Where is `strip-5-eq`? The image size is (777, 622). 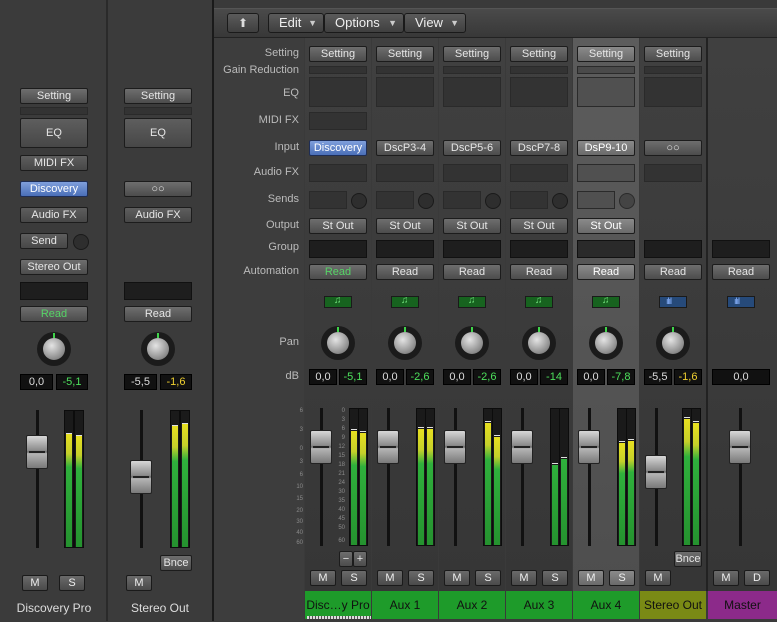 strip-5-eq is located at coordinates (606, 92).